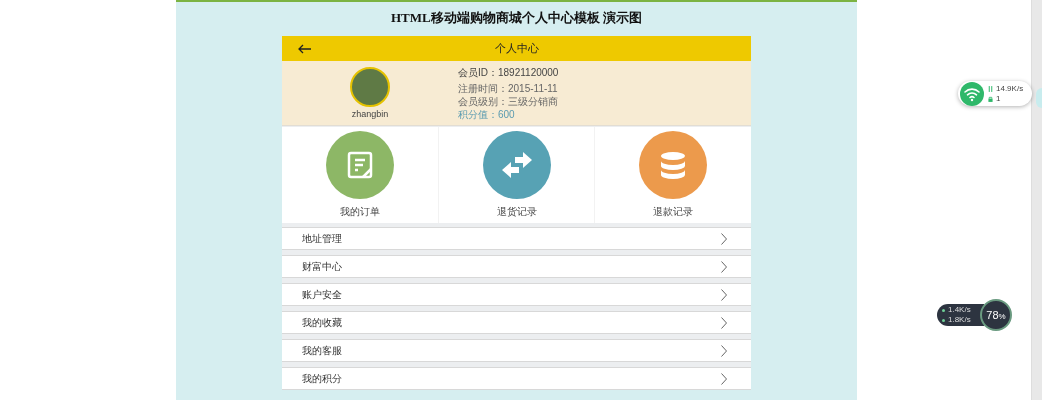  I want to click on document-icon, so click(359, 165).